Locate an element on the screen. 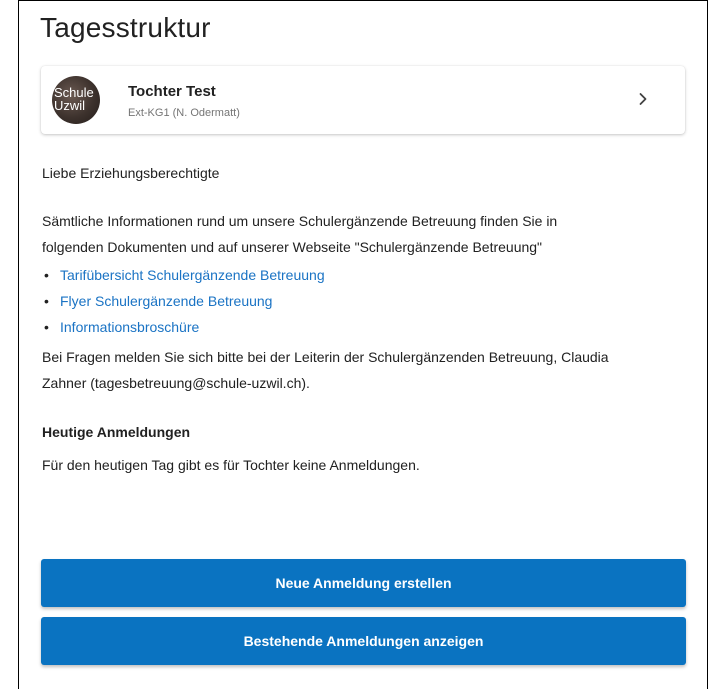  link-tarifuebersicht: Tarifübersicht Schulergänzende Betreuung is located at coordinates (192, 275).